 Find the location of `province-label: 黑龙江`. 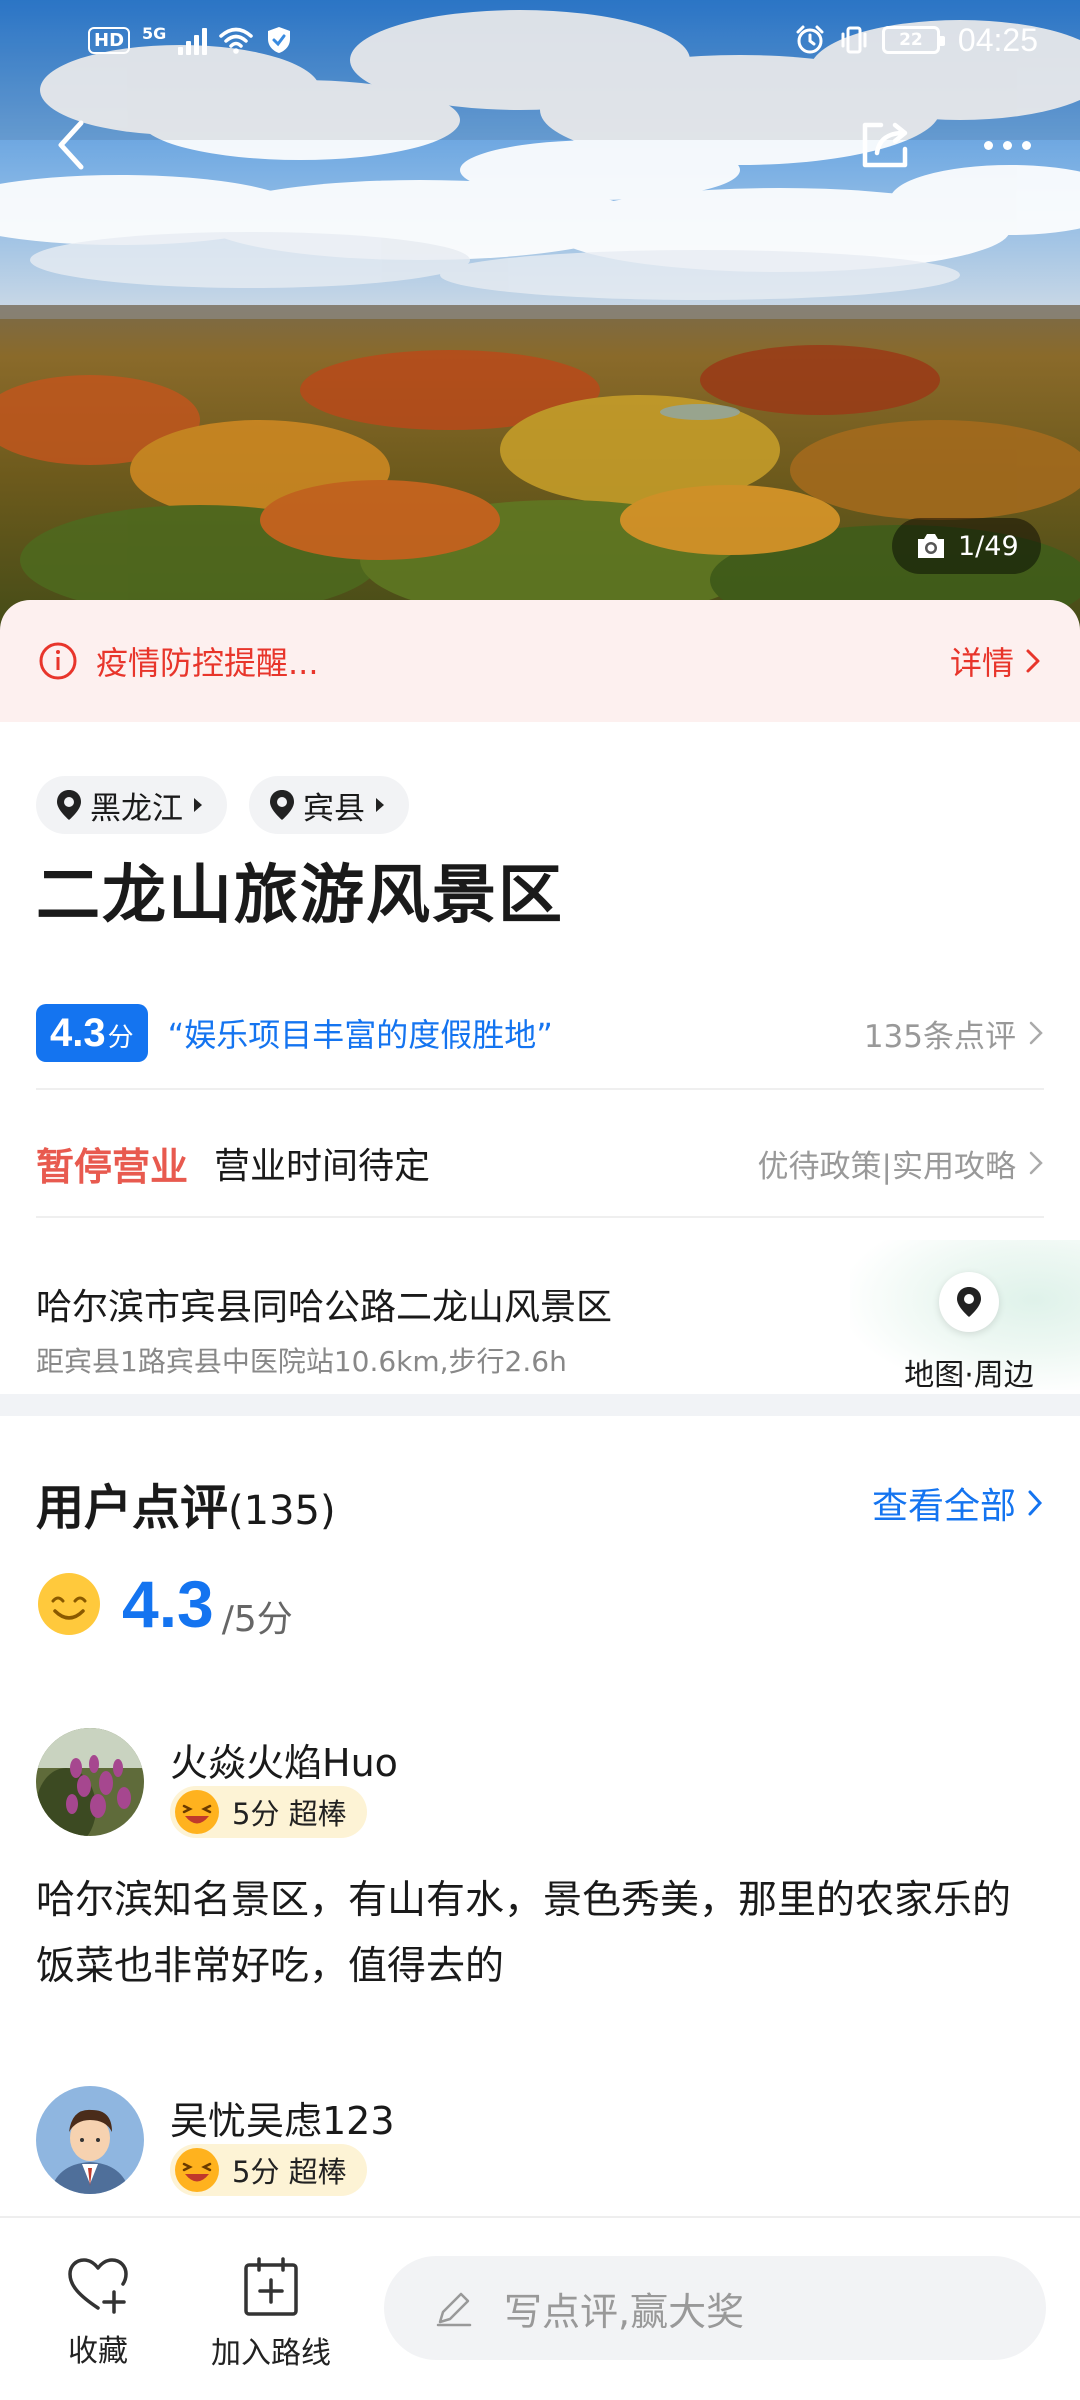

province-label: 黑龙江 is located at coordinates (136, 808).